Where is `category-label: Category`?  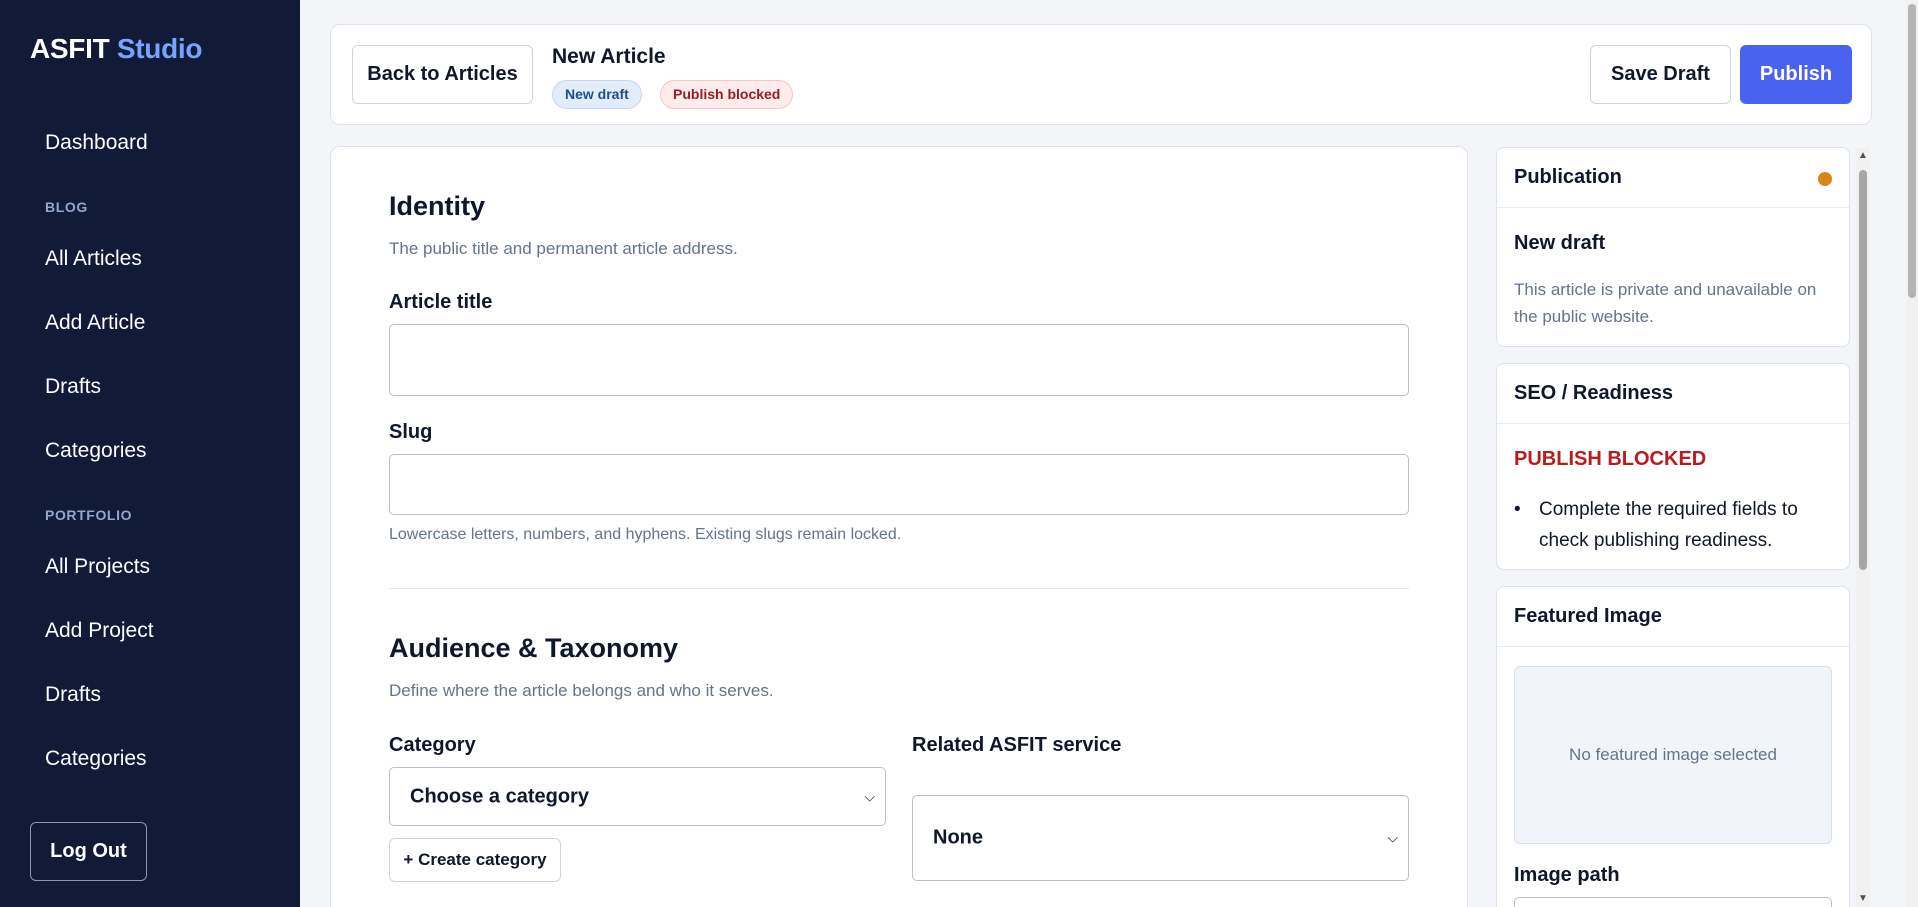 category-label: Category is located at coordinates (432, 745).